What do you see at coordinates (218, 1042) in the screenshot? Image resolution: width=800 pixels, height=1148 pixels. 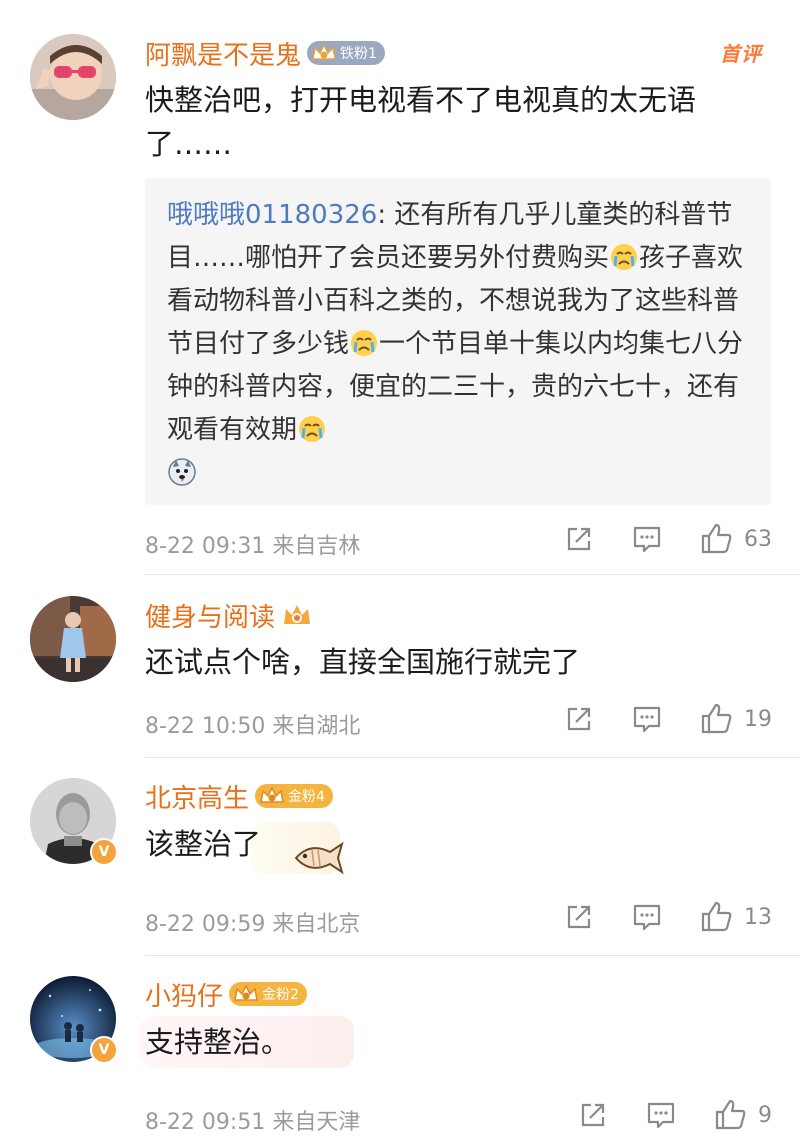 I see `comment-text: 支持整治。` at bounding box center [218, 1042].